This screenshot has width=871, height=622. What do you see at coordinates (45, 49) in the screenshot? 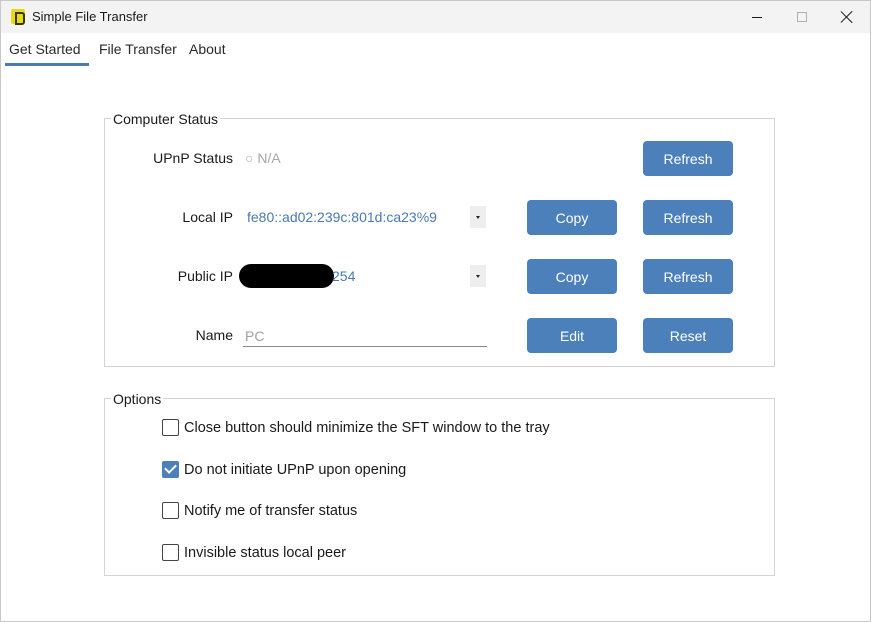
I see `tab-get-started: Get Started` at bounding box center [45, 49].